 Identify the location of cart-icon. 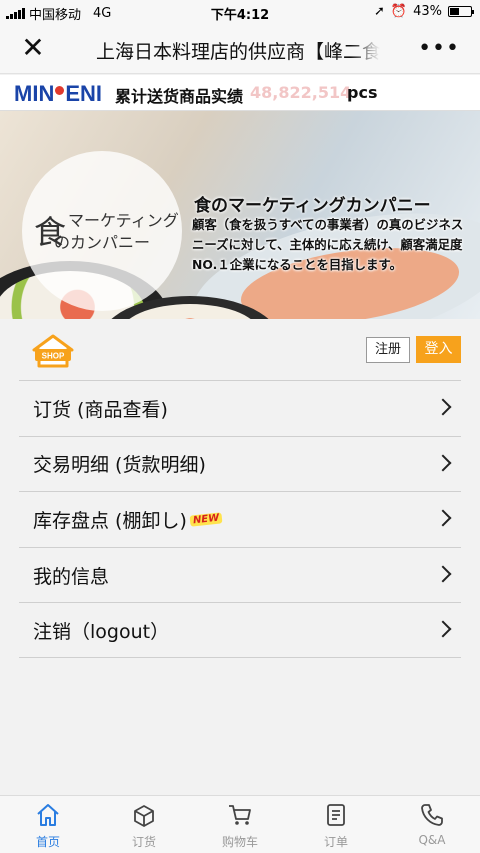
(240, 815).